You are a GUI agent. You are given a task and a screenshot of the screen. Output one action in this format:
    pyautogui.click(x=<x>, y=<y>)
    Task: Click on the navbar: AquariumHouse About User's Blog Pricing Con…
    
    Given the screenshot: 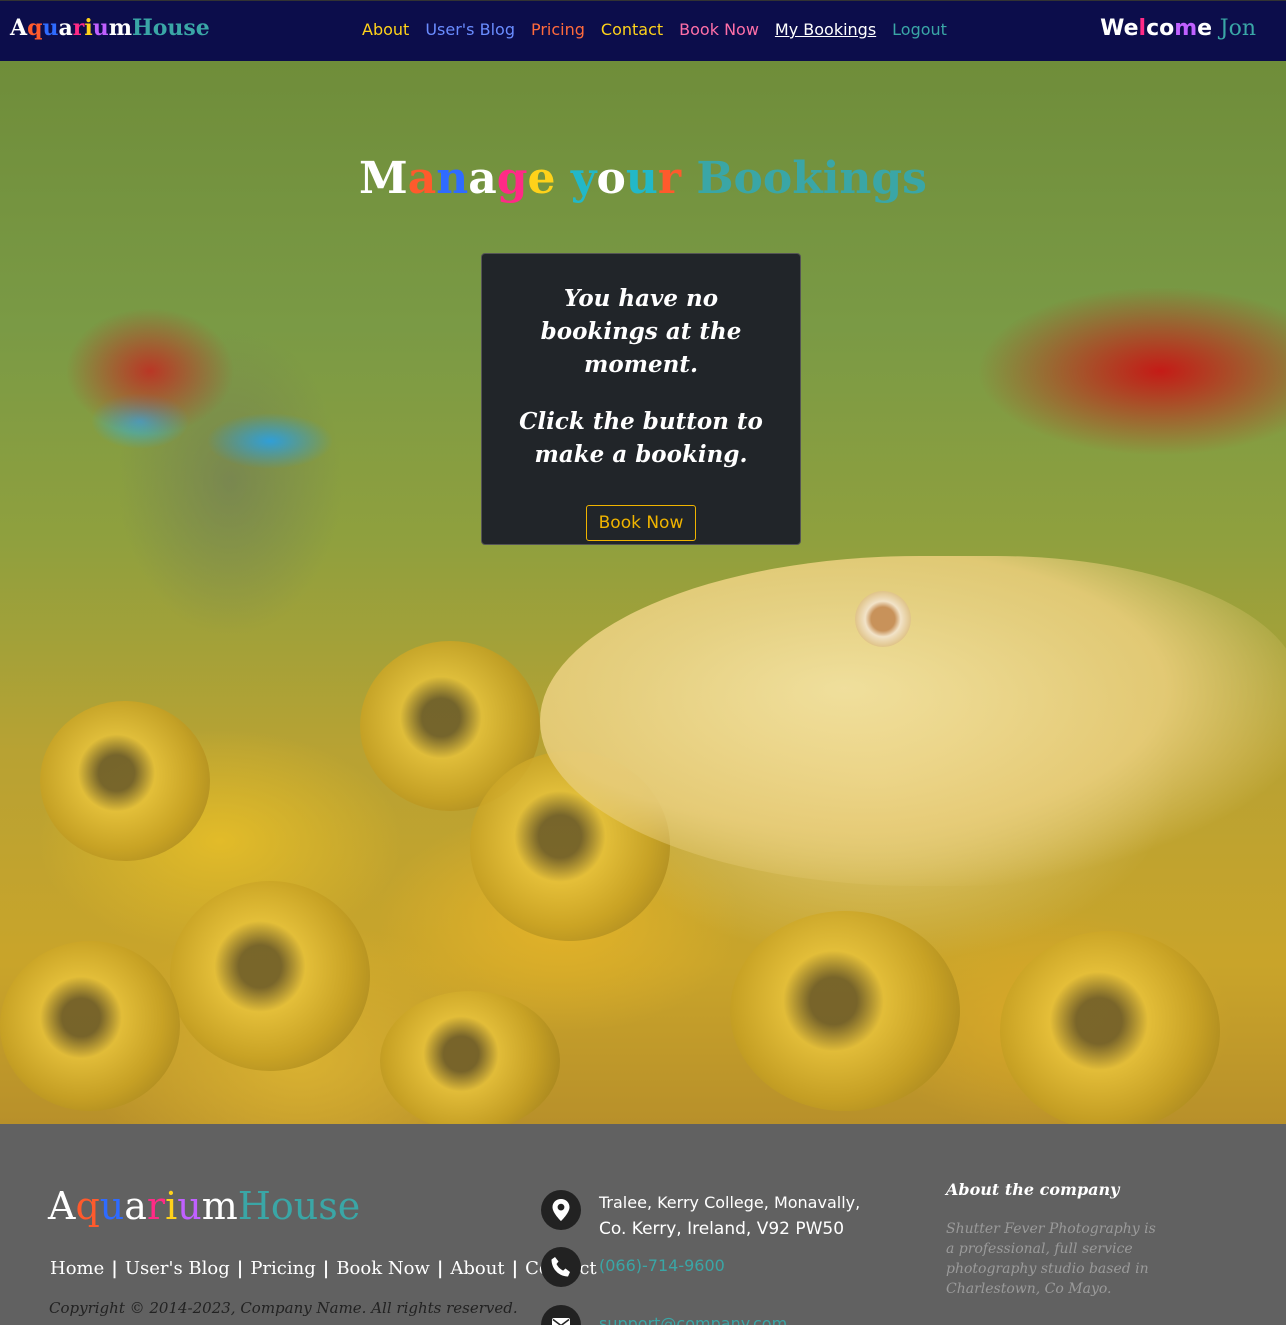 What is the action you would take?
    pyautogui.click(x=643, y=30)
    